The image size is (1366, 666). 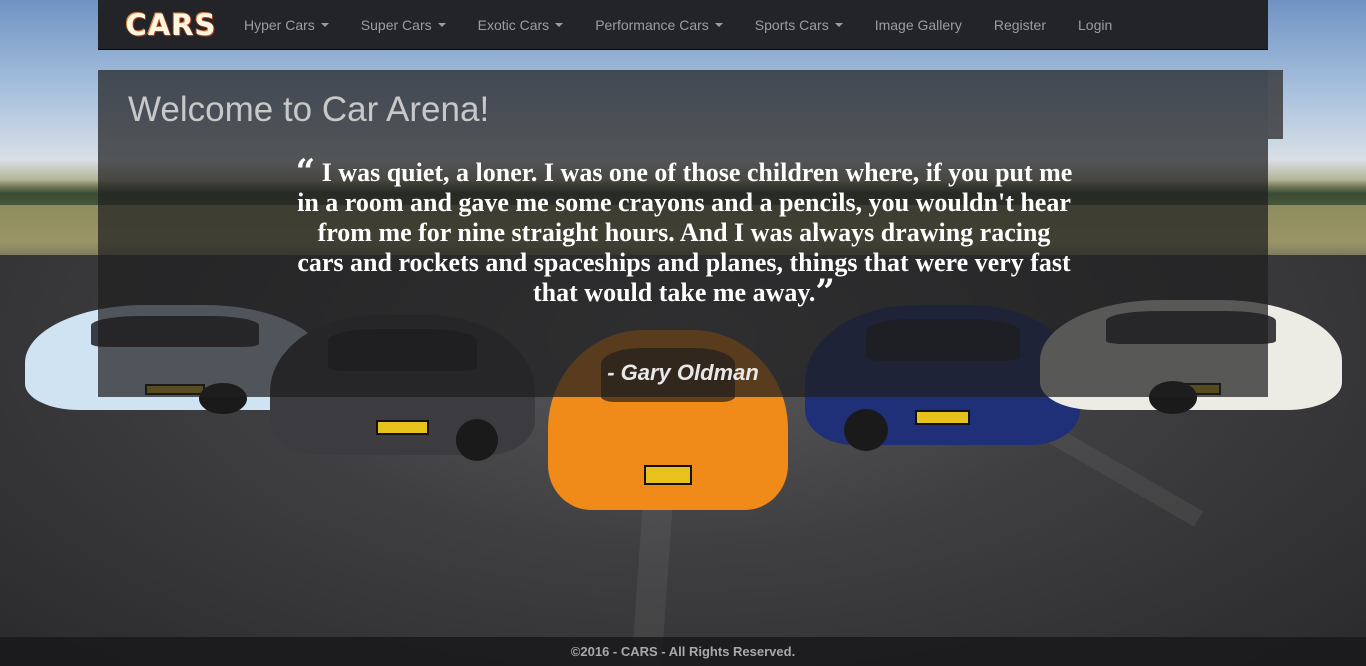 I want to click on nav-item-image-gallery: Image Gallery, so click(x=918, y=25).